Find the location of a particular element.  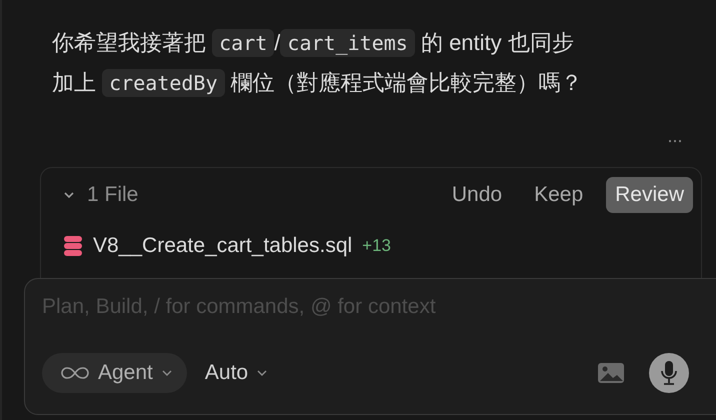

microphone-icon is located at coordinates (669, 373).